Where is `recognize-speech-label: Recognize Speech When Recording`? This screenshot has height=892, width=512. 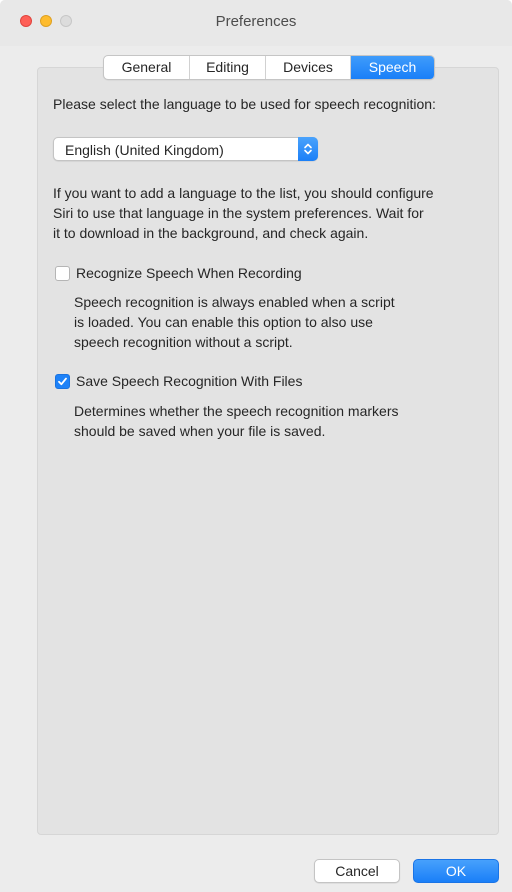
recognize-speech-label: Recognize Speech When Recording is located at coordinates (189, 273).